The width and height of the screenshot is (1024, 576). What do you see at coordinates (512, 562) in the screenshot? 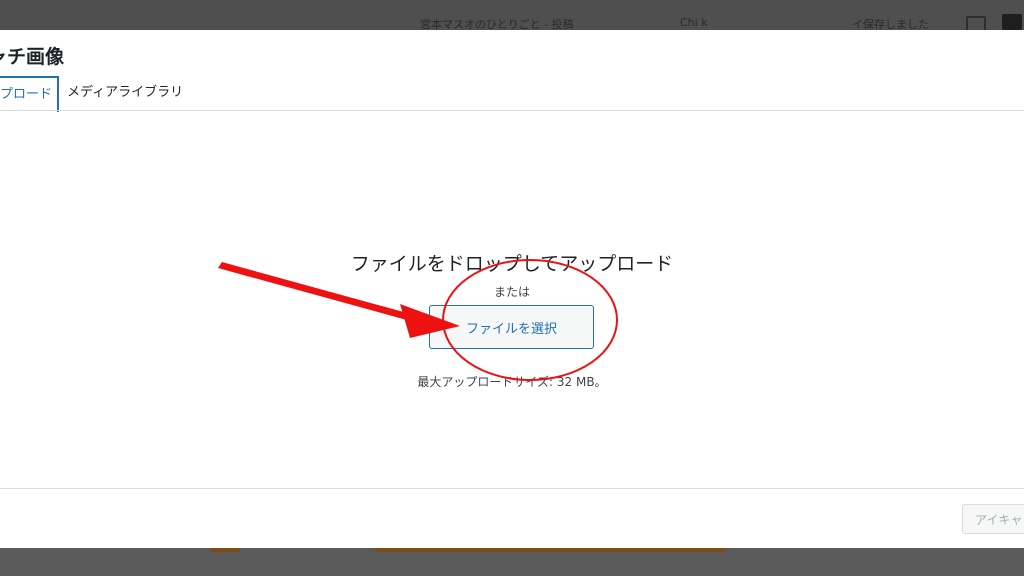
I see `background-editor-bottom` at bounding box center [512, 562].